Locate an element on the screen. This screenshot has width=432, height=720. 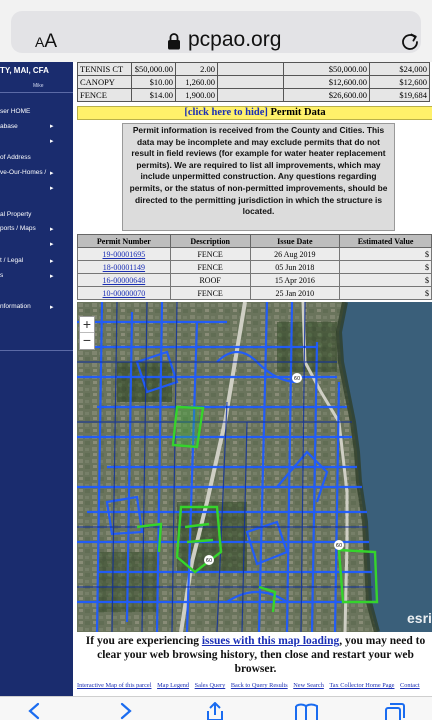
table-row: 16-00000648 ROOF 15 Apr 2016 $ is located at coordinates (254, 280).